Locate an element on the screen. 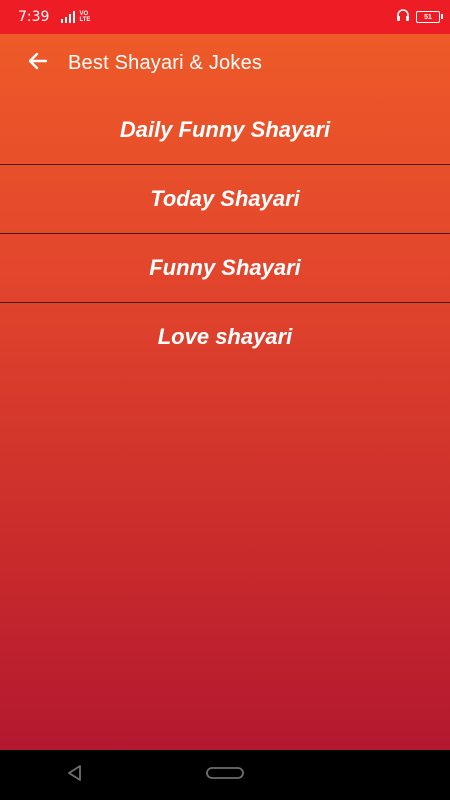 This screenshot has height=800, width=450. nav-recents-button is located at coordinates (375, 775).